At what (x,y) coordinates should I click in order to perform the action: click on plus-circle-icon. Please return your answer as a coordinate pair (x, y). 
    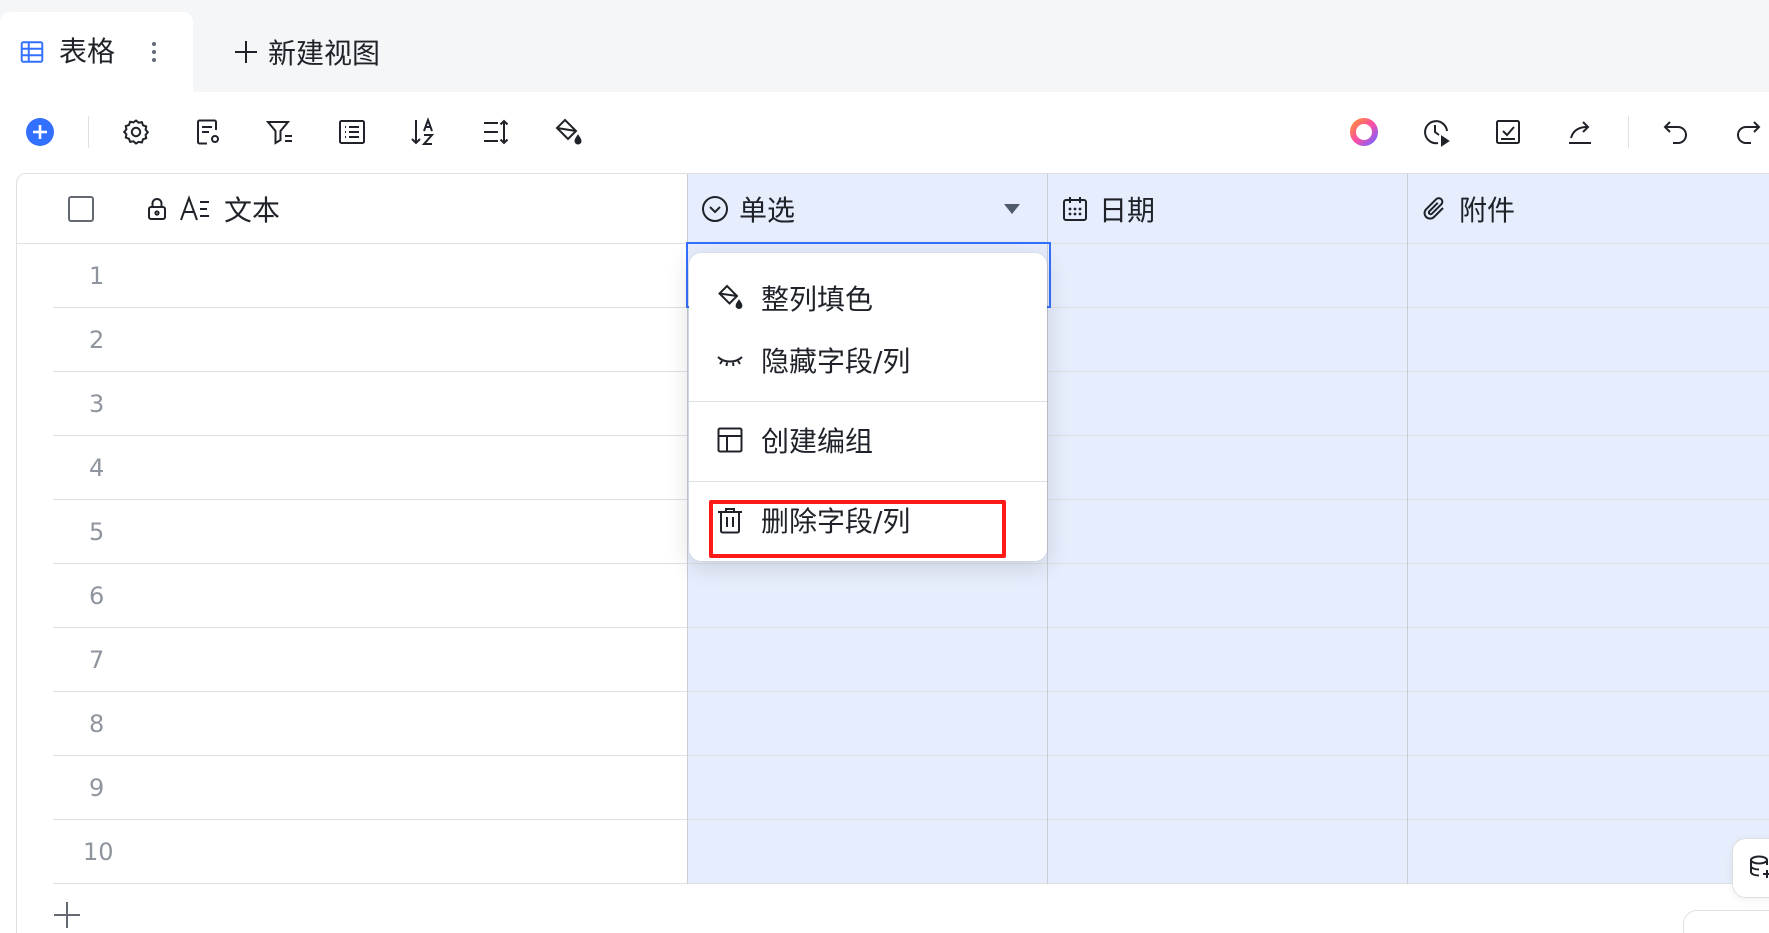
    Looking at the image, I should click on (40, 132).